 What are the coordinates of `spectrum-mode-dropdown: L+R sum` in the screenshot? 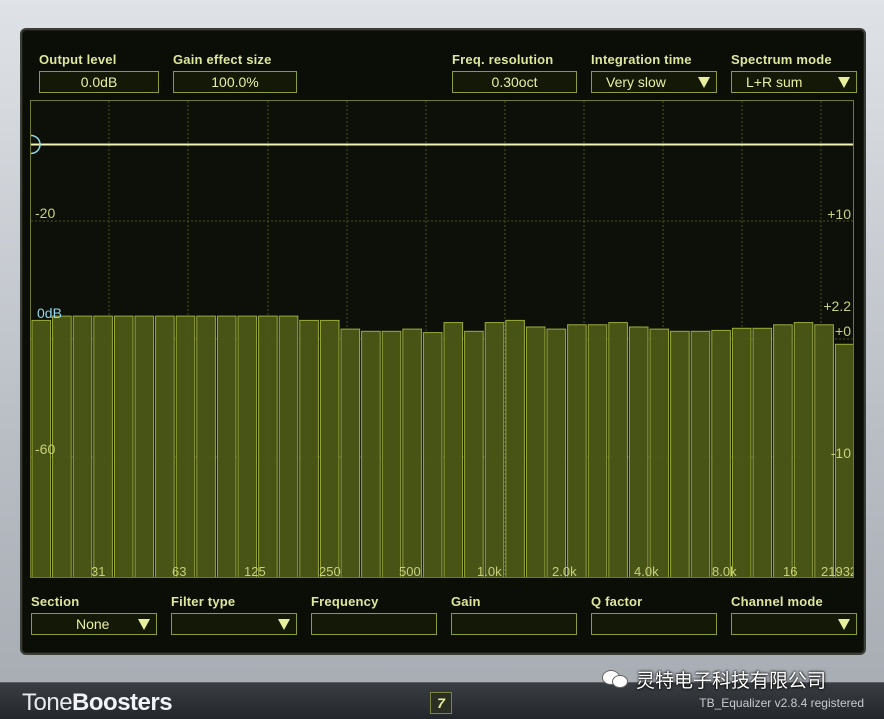 It's located at (794, 82).